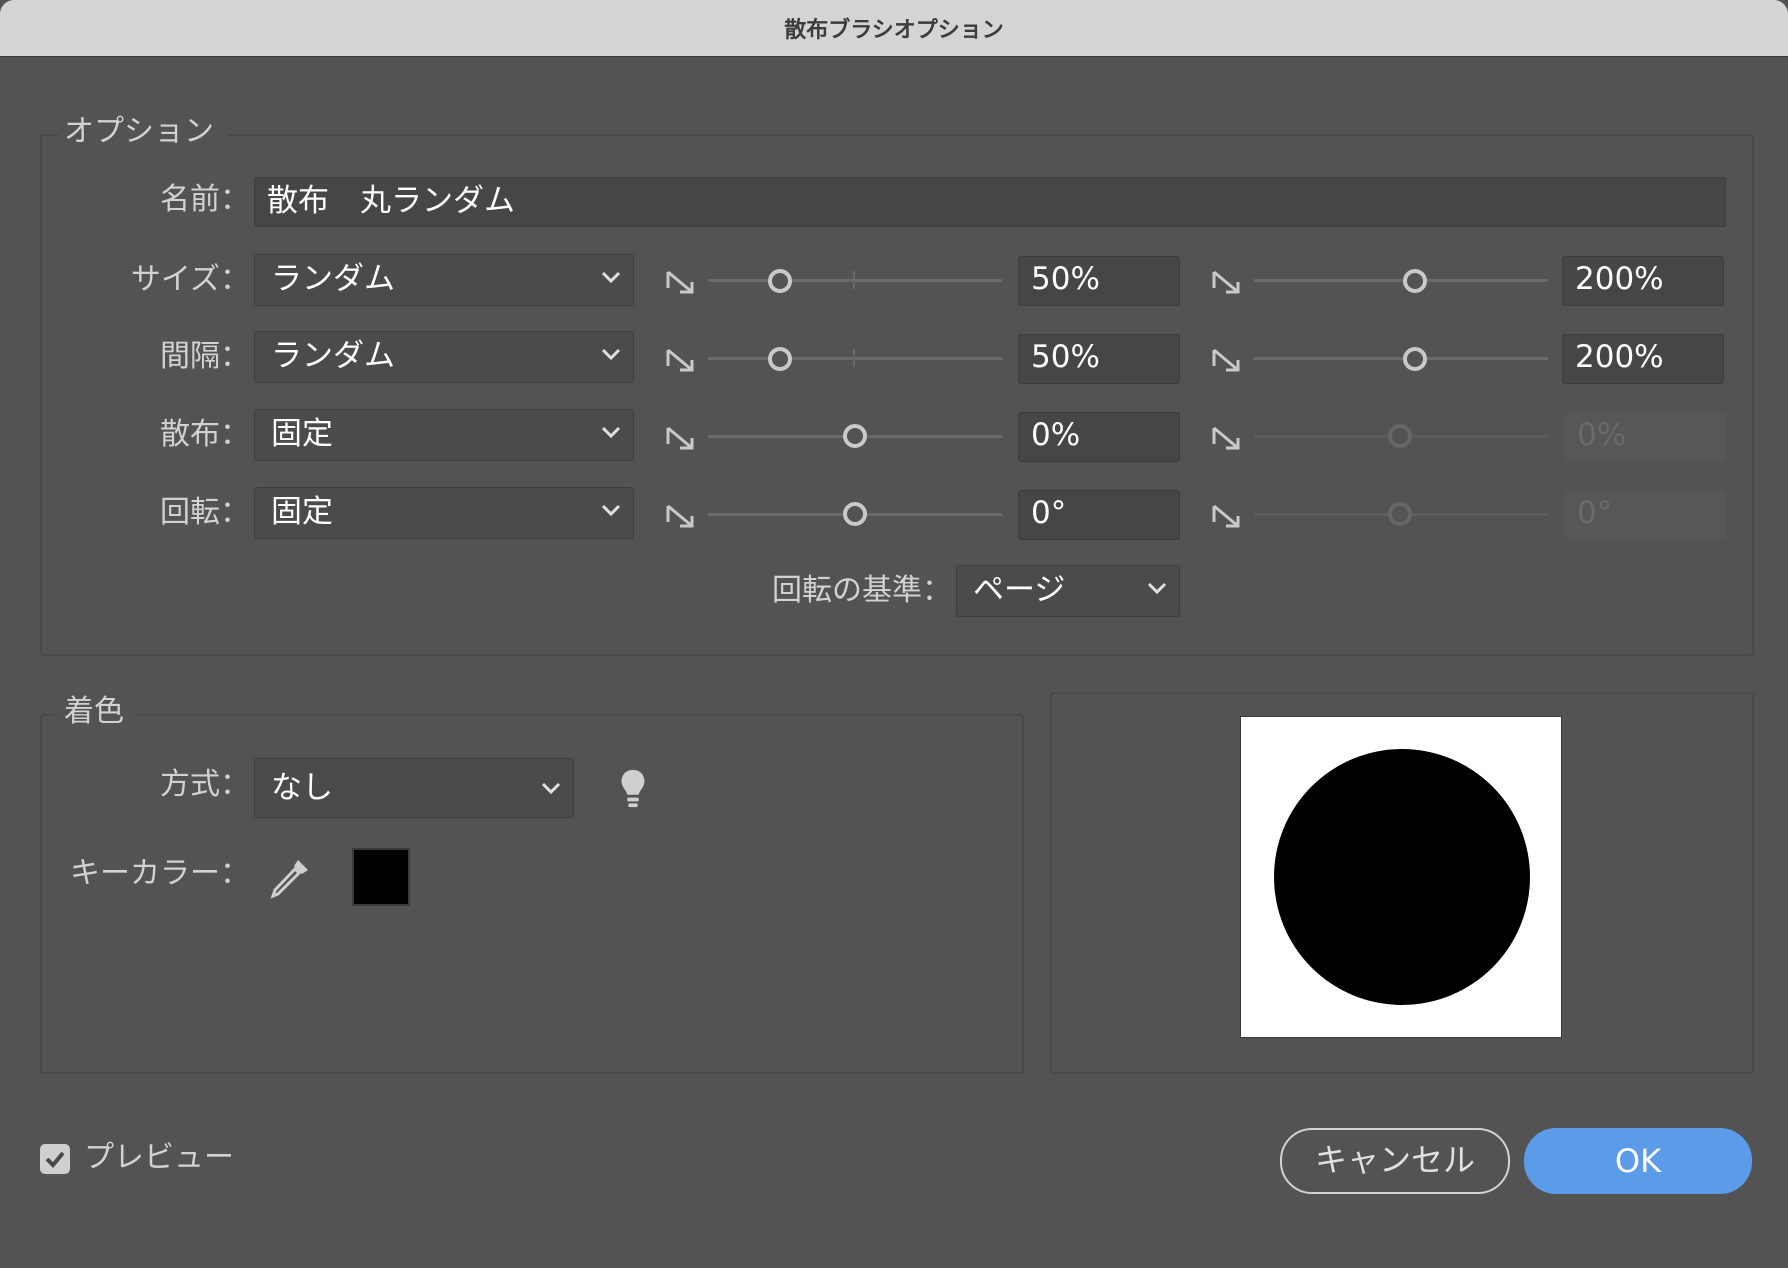  What do you see at coordinates (1401, 358) in the screenshot?
I see `spacing-max-track` at bounding box center [1401, 358].